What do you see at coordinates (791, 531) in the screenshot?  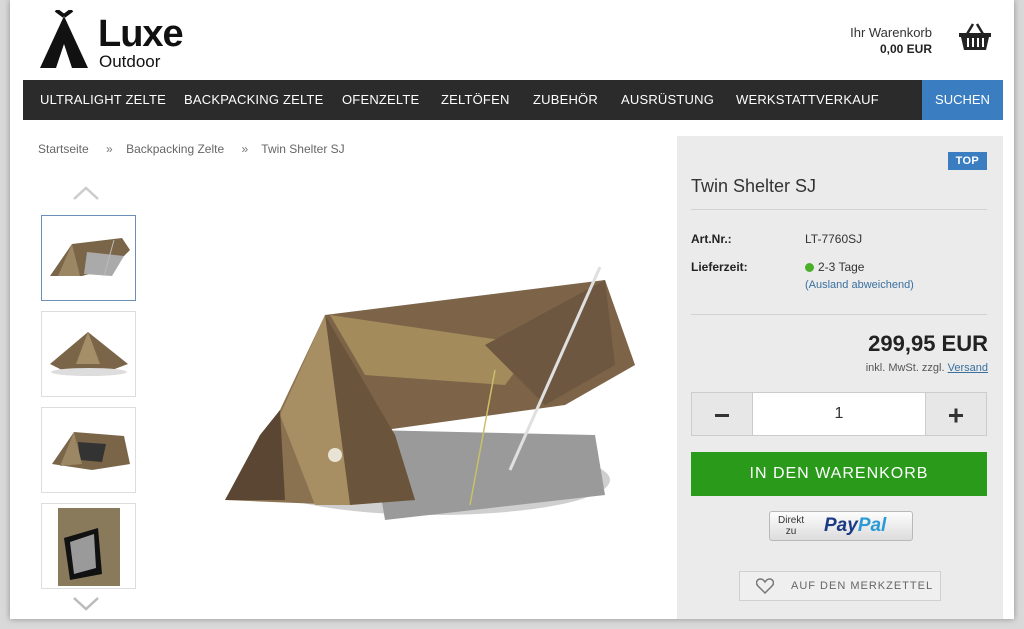 I see `paypal-to-label: zu` at bounding box center [791, 531].